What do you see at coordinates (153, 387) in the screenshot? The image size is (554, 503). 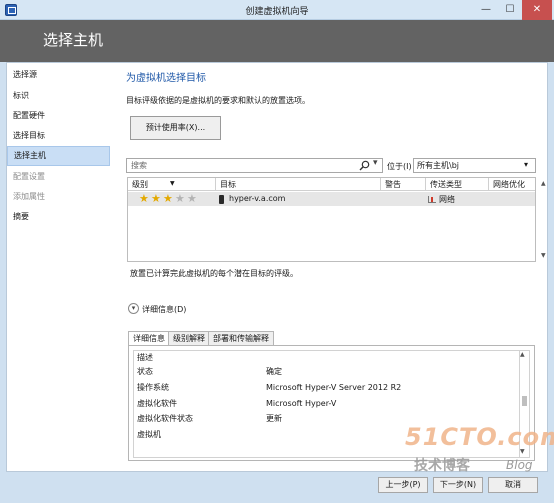 I see `detail-label-os: 操作系统` at bounding box center [153, 387].